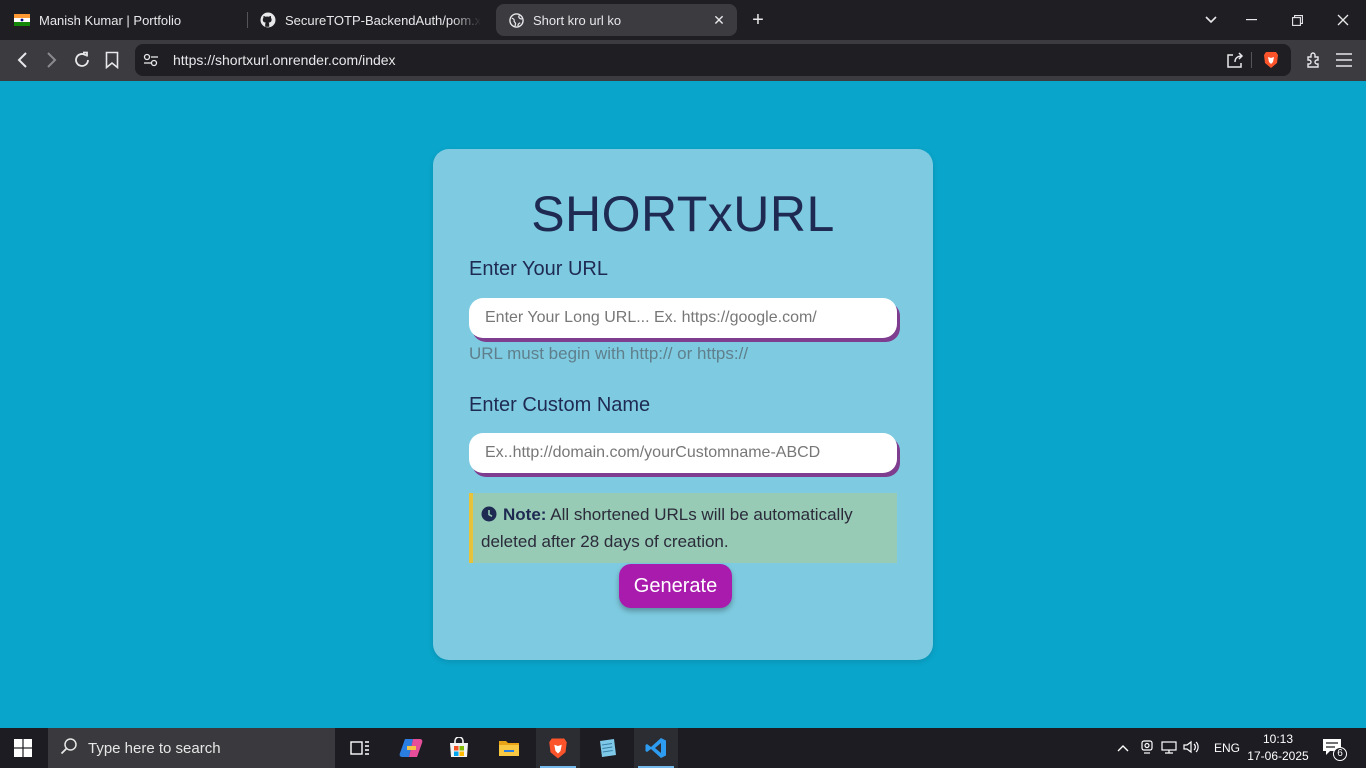 The width and height of the screenshot is (1366, 768). Describe the element at coordinates (538, 269) in the screenshot. I see `url-label: Enter Your URL` at that location.